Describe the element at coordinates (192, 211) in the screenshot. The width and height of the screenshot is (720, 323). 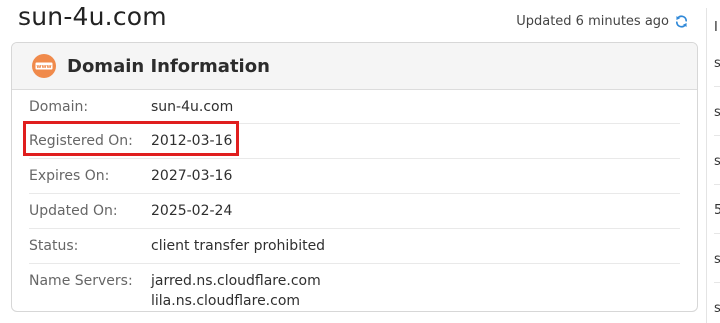
I see `updated-value: 2025-02-24` at that location.